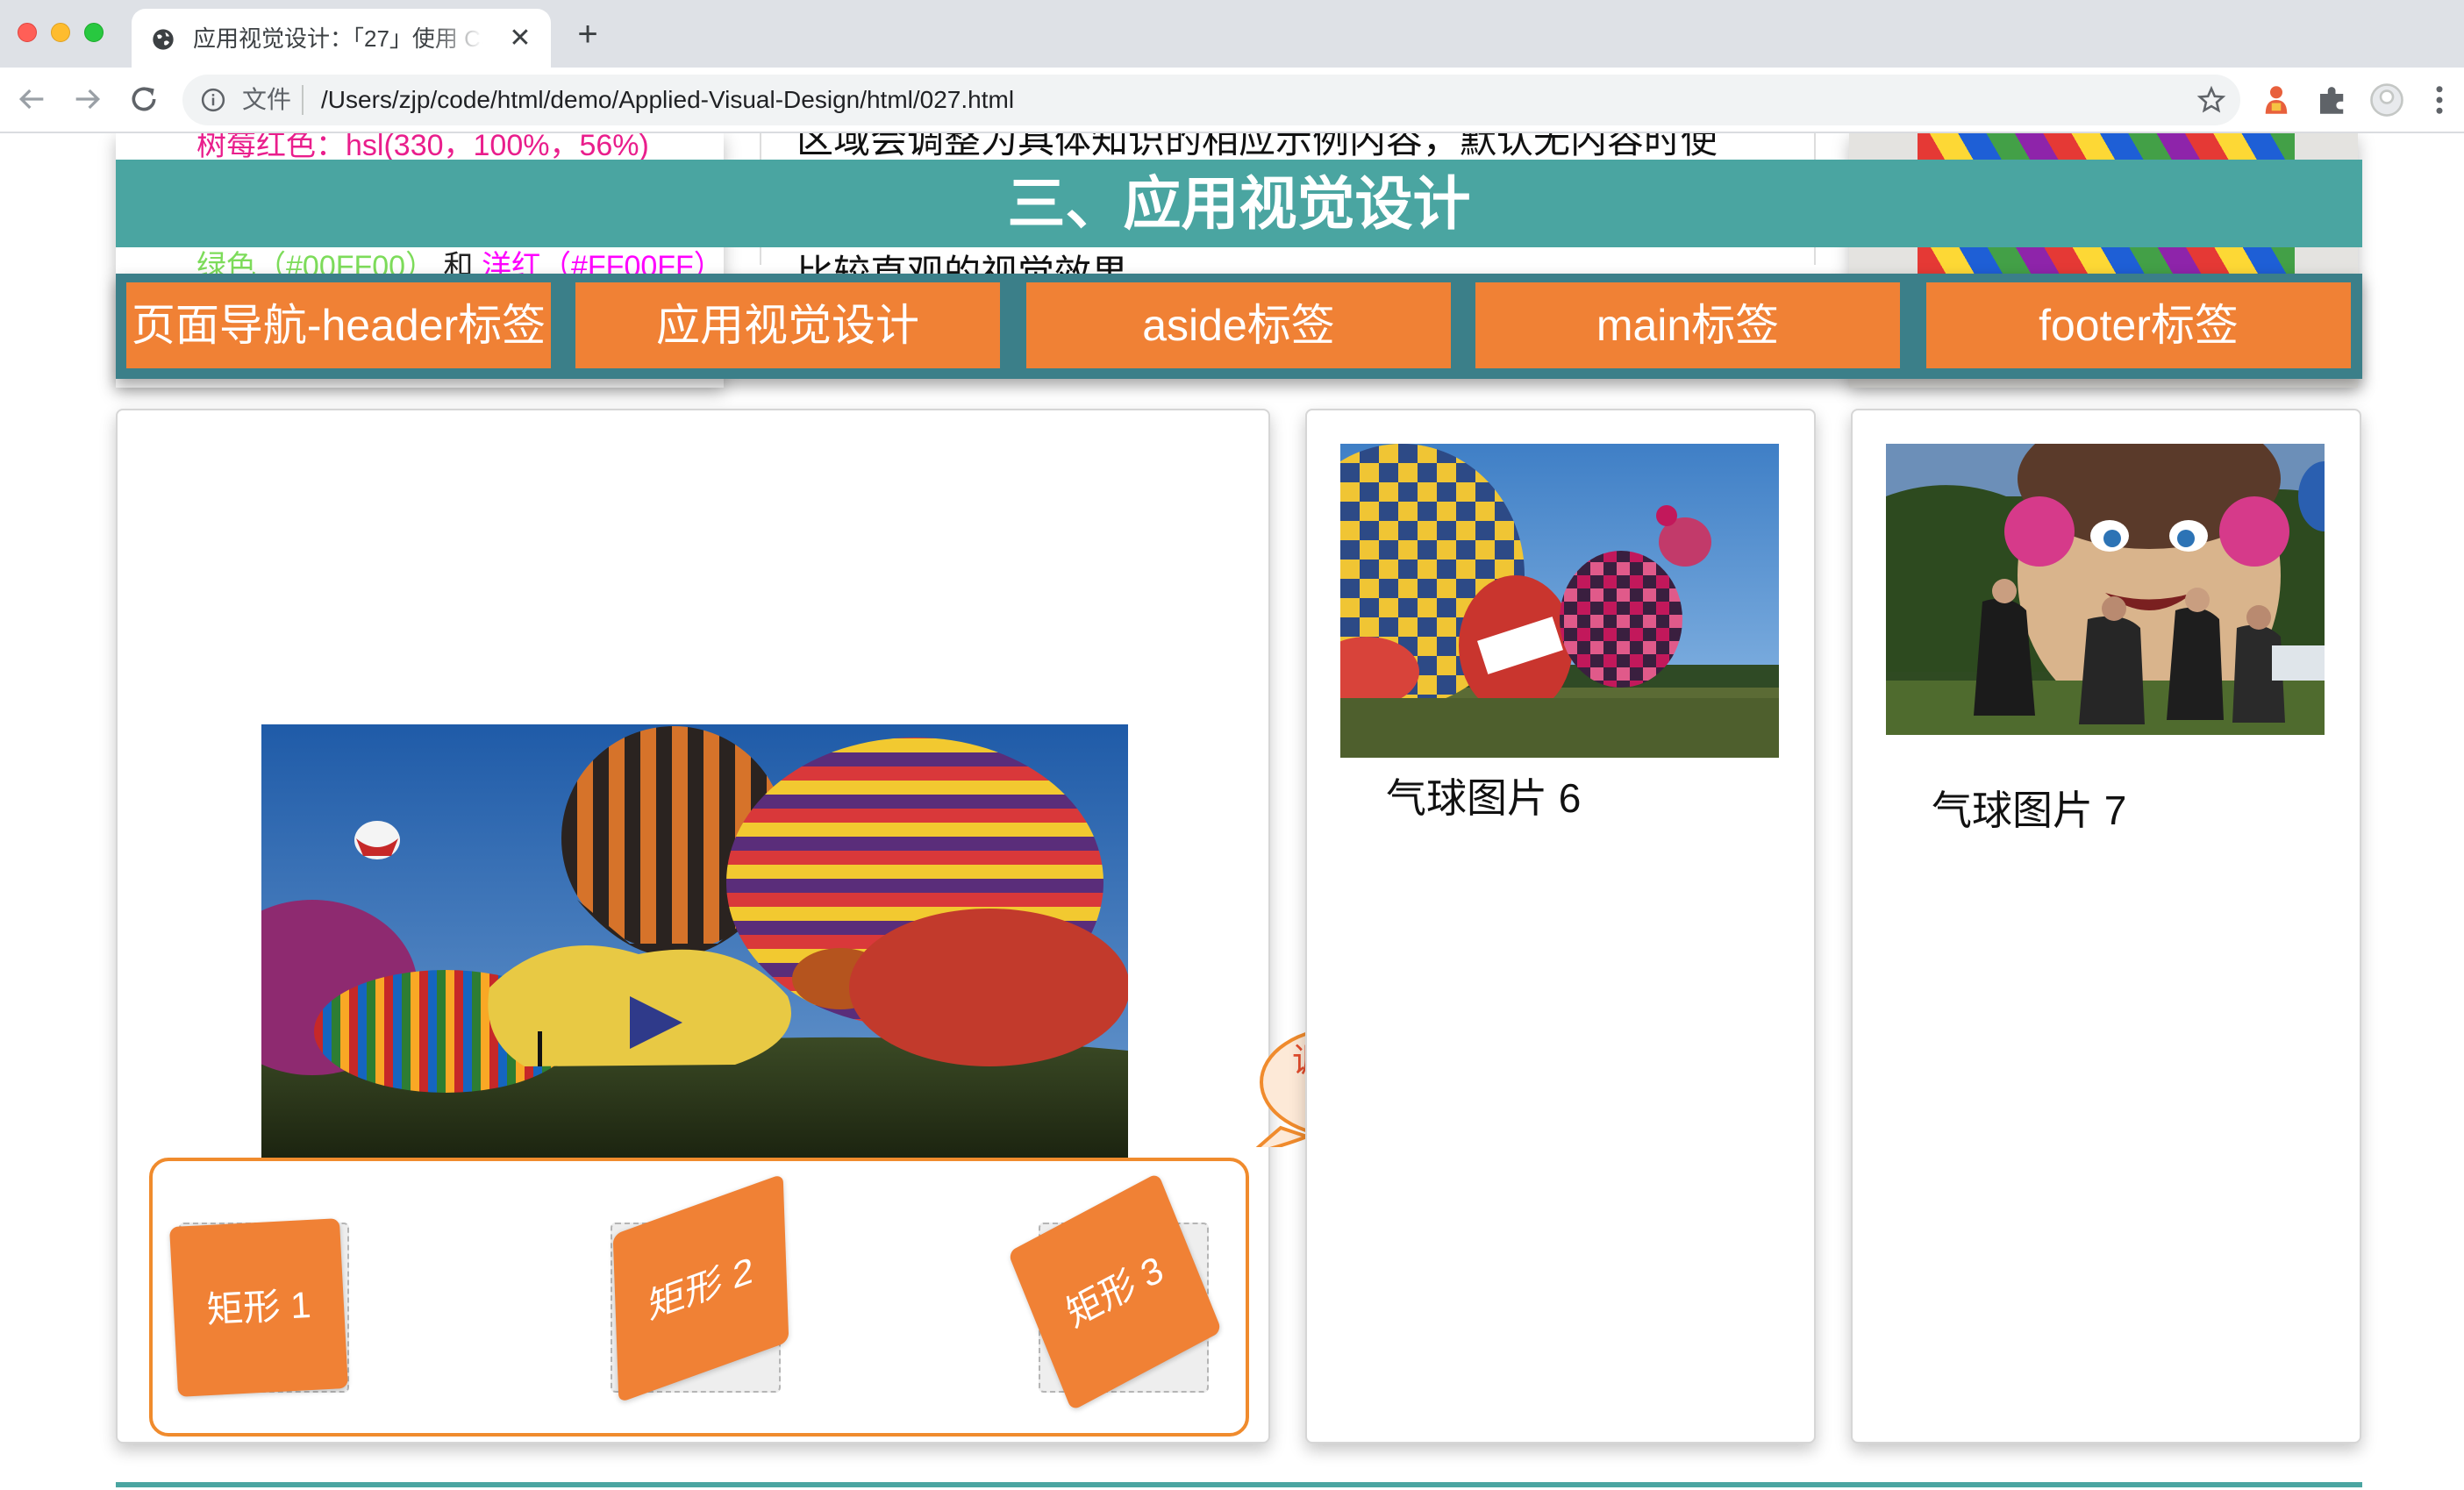 This screenshot has width=2464, height=1490. What do you see at coordinates (2211, 100) in the screenshot?
I see `bookmark-star-icon` at bounding box center [2211, 100].